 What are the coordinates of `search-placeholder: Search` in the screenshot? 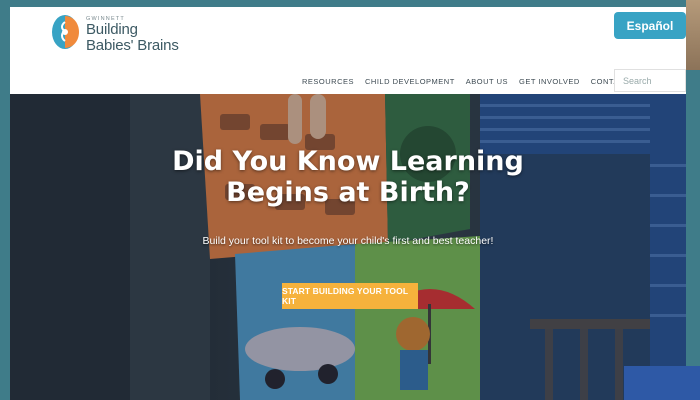 It's located at (637, 80).